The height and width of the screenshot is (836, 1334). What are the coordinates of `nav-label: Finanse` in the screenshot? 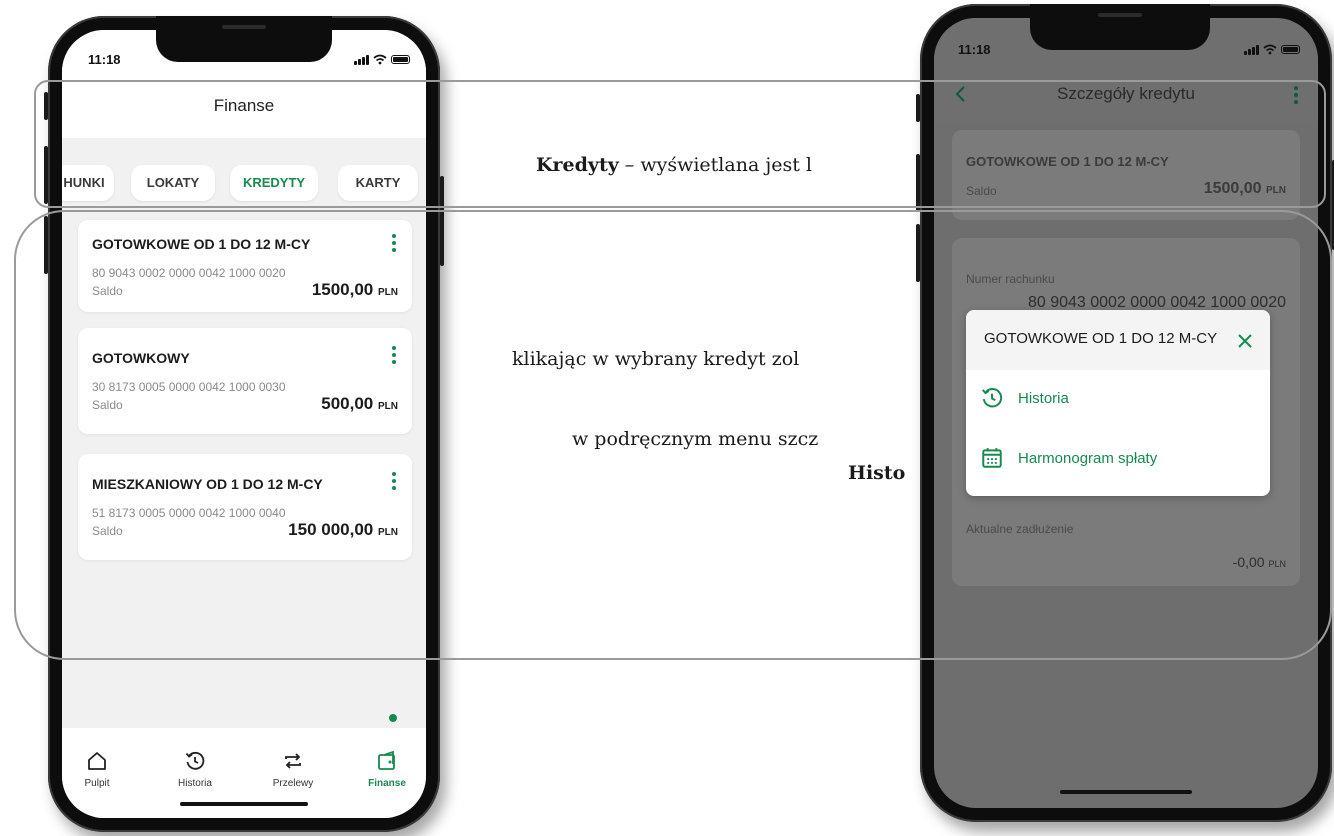 It's located at (387, 783).